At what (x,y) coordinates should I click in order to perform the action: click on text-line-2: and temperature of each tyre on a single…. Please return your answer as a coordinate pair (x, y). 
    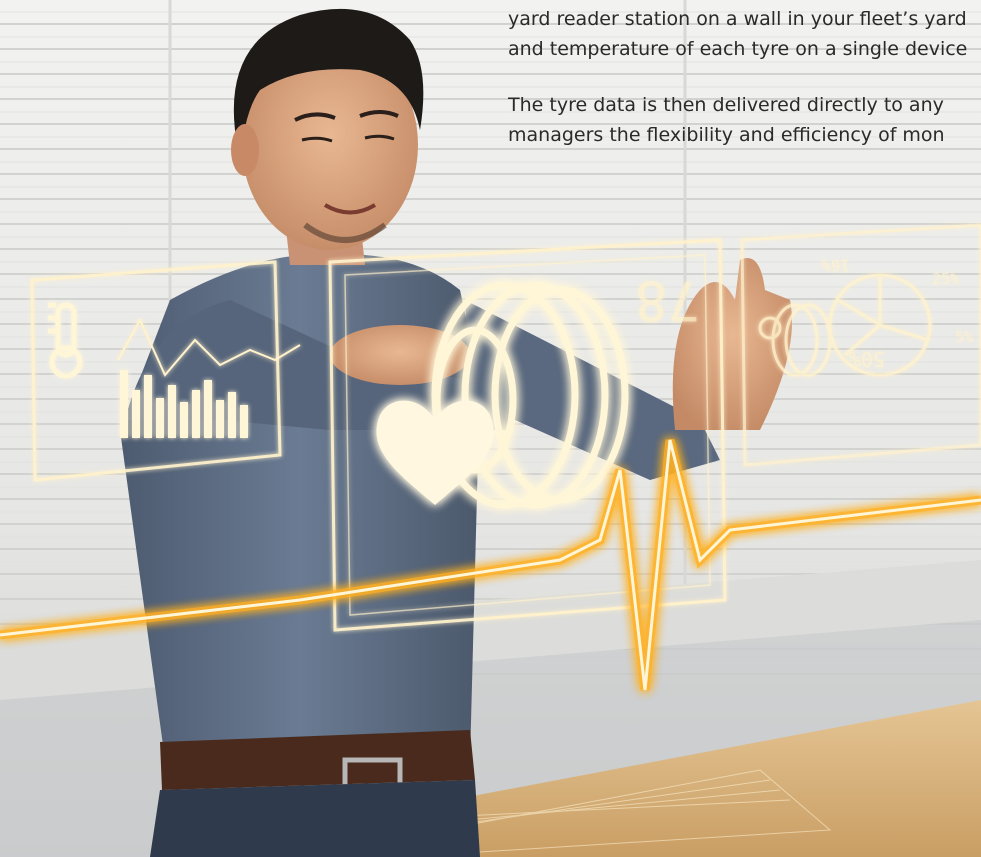
    Looking at the image, I should click on (738, 49).